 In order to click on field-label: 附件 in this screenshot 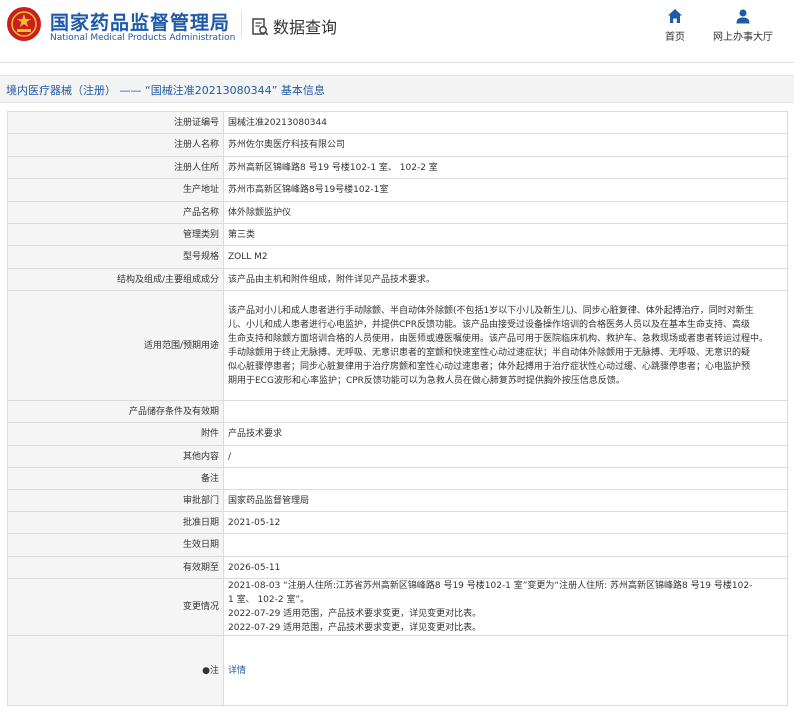, I will do `click(115, 434)`.